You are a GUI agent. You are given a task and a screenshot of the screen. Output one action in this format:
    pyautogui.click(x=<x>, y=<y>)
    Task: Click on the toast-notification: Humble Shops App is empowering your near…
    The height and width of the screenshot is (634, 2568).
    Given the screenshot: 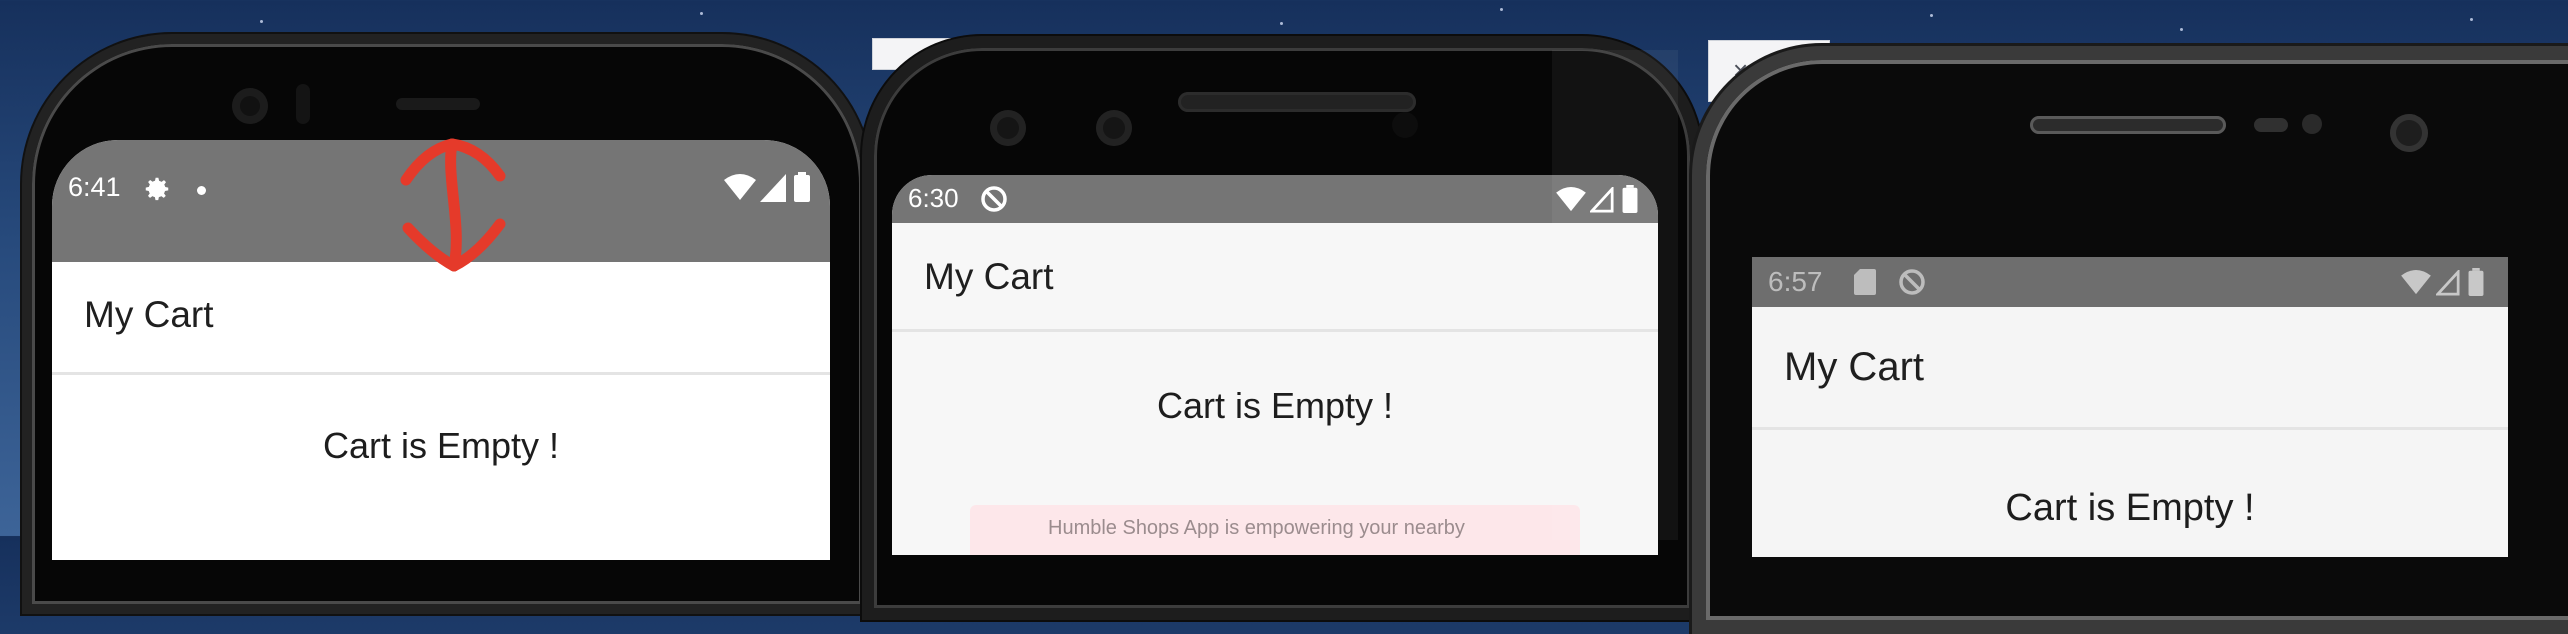 What is the action you would take?
    pyautogui.click(x=1275, y=530)
    